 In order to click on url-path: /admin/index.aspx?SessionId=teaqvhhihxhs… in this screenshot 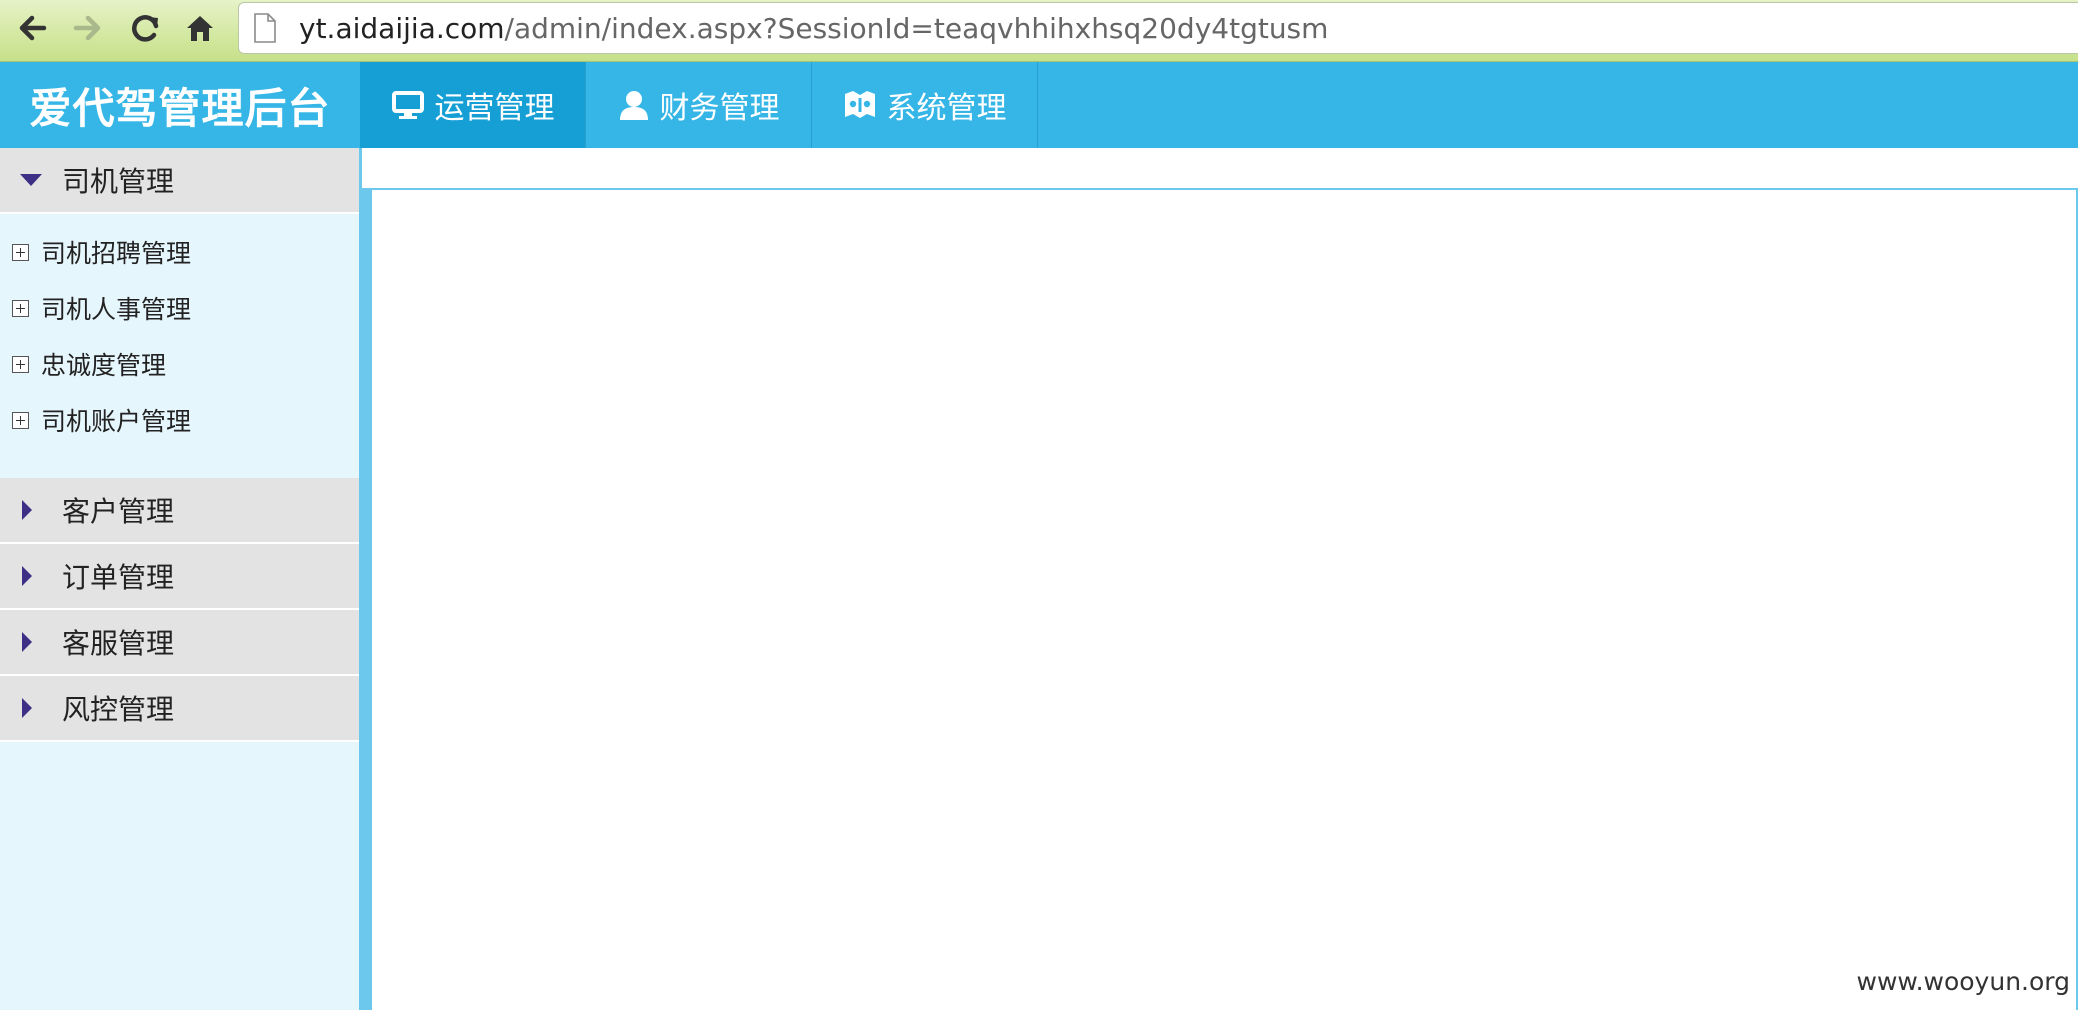, I will do `click(916, 28)`.